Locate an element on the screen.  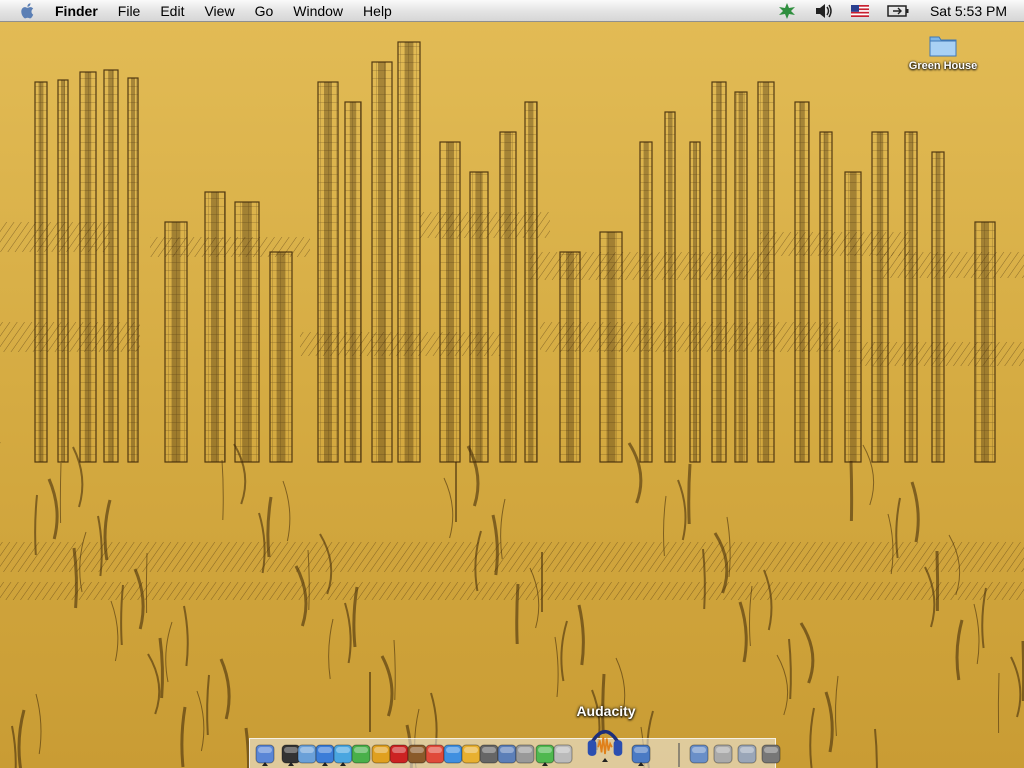
script-menu-icon is located at coordinates (787, 11).